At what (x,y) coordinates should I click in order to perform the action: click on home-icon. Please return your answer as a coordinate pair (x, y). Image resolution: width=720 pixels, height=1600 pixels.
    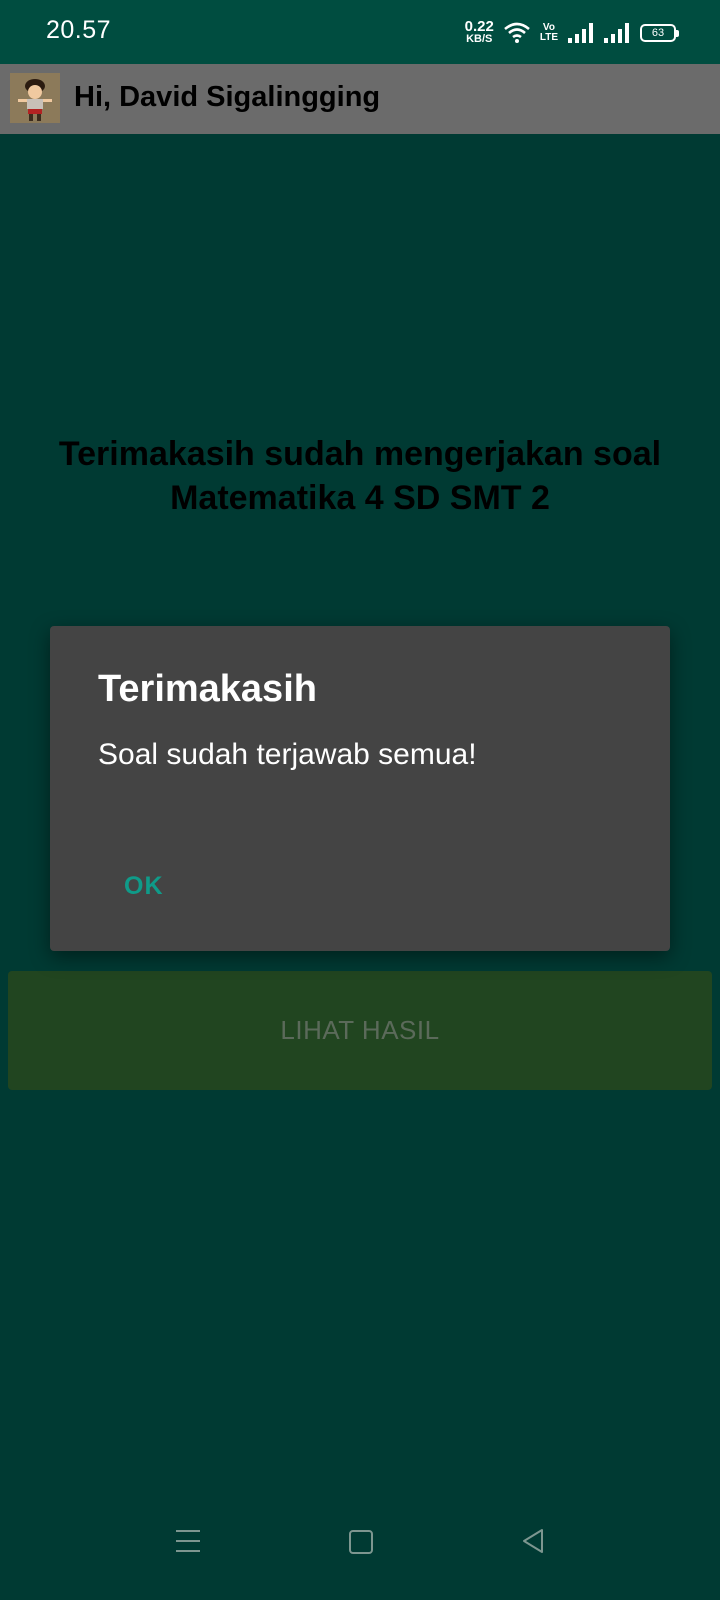
    Looking at the image, I should click on (361, 1542).